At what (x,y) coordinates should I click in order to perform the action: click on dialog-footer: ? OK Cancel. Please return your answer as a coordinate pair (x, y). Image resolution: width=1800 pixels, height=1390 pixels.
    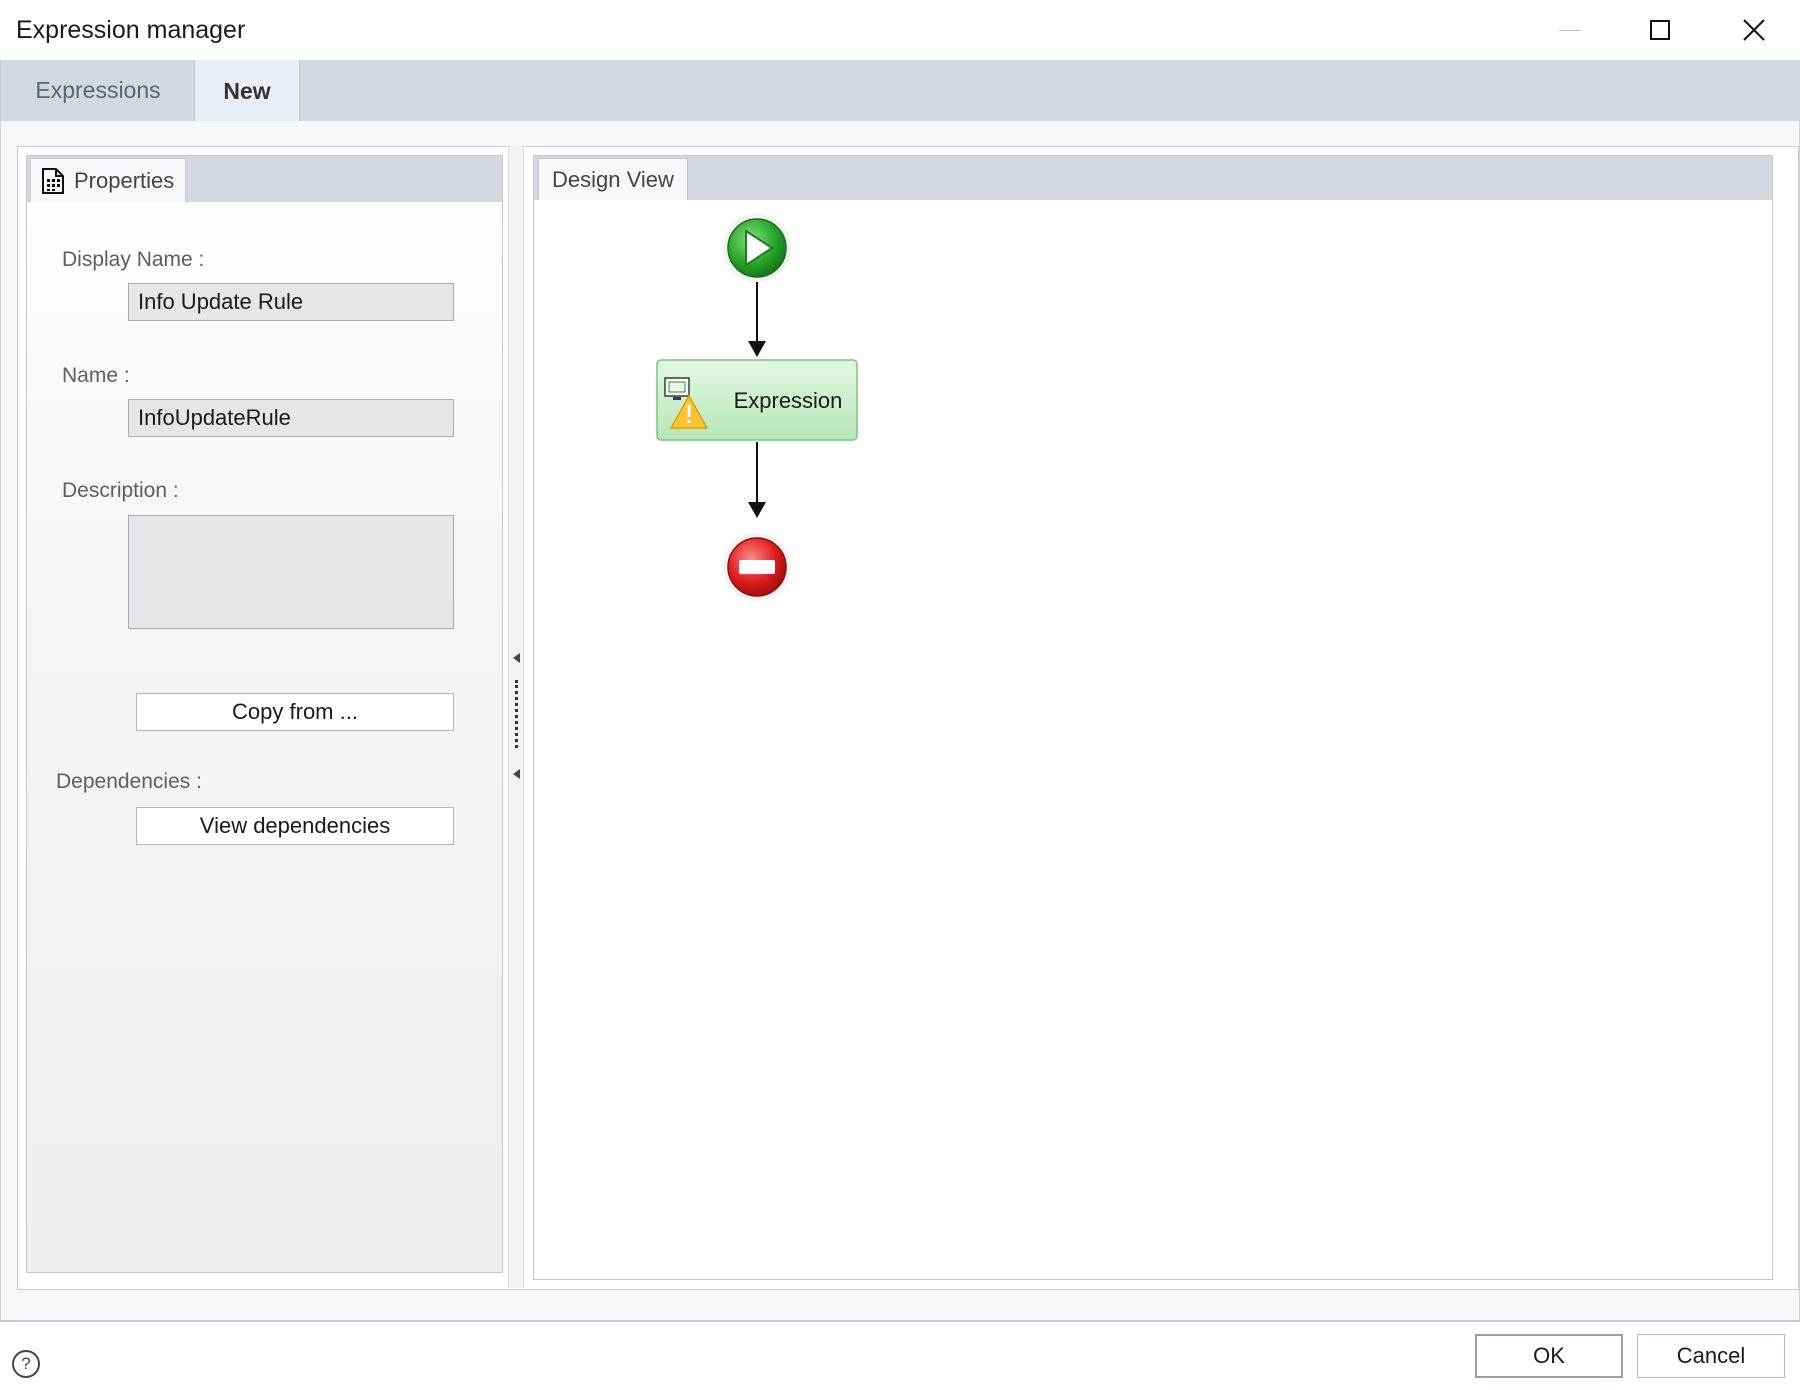
    Looking at the image, I should click on (900, 1355).